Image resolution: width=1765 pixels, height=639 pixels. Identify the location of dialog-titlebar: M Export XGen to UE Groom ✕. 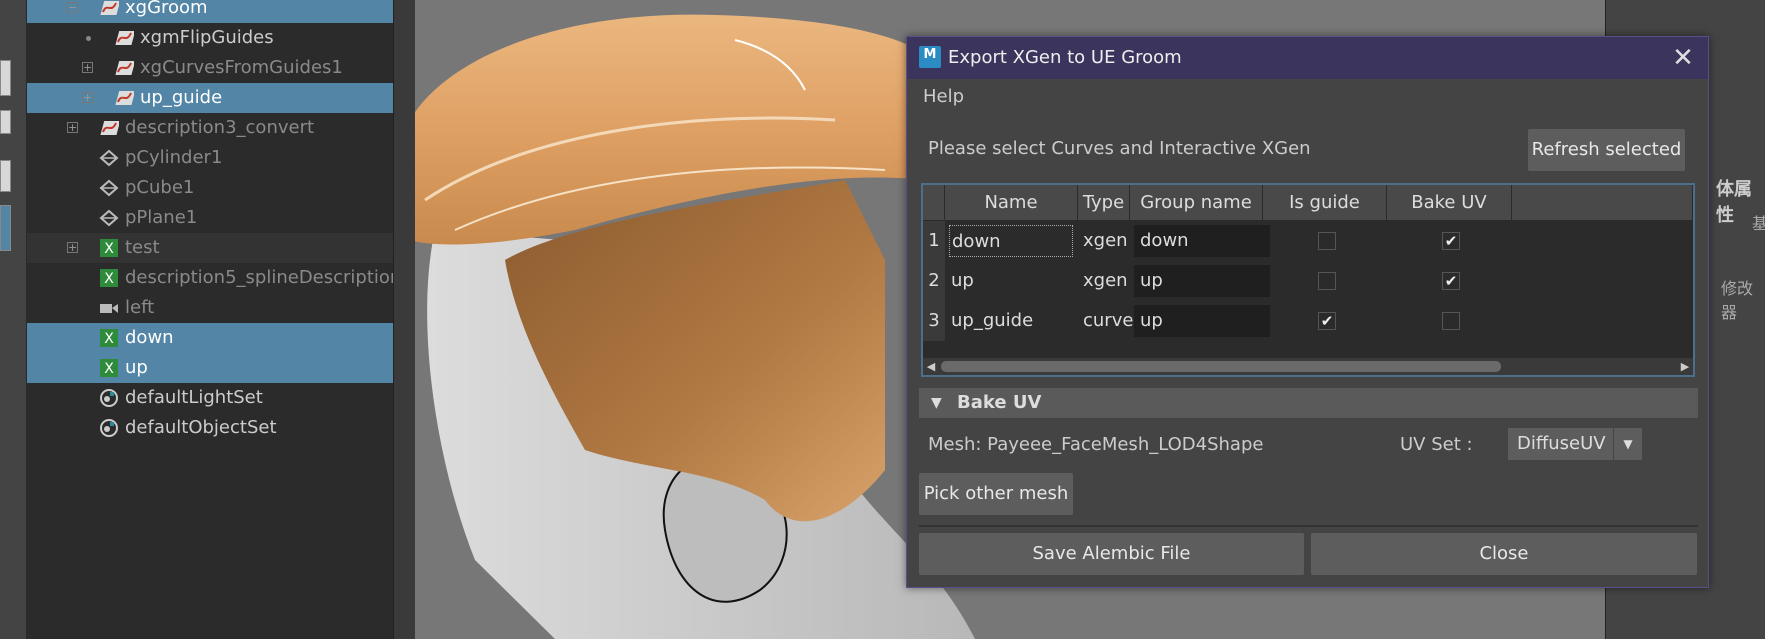
(1307, 58).